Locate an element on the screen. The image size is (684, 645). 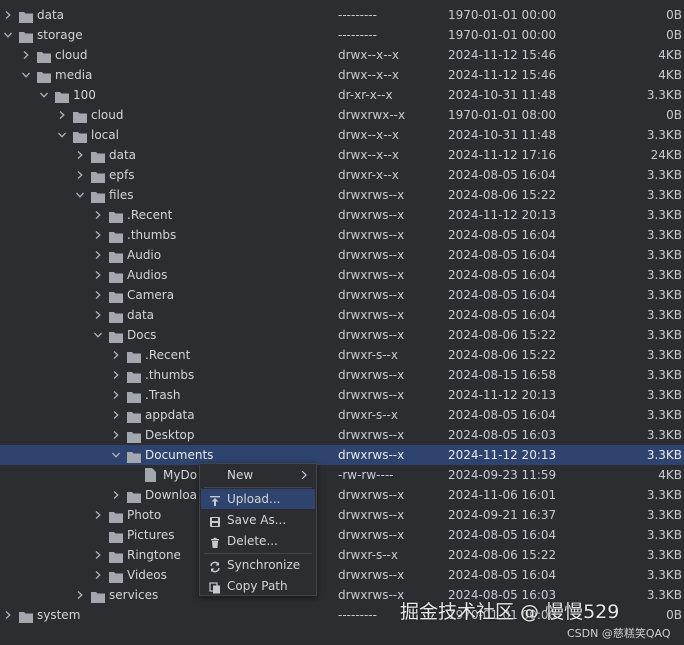
tree-row: Photo drwxrws--x 2024-09-21 16:37 3.3KB is located at coordinates (342, 515).